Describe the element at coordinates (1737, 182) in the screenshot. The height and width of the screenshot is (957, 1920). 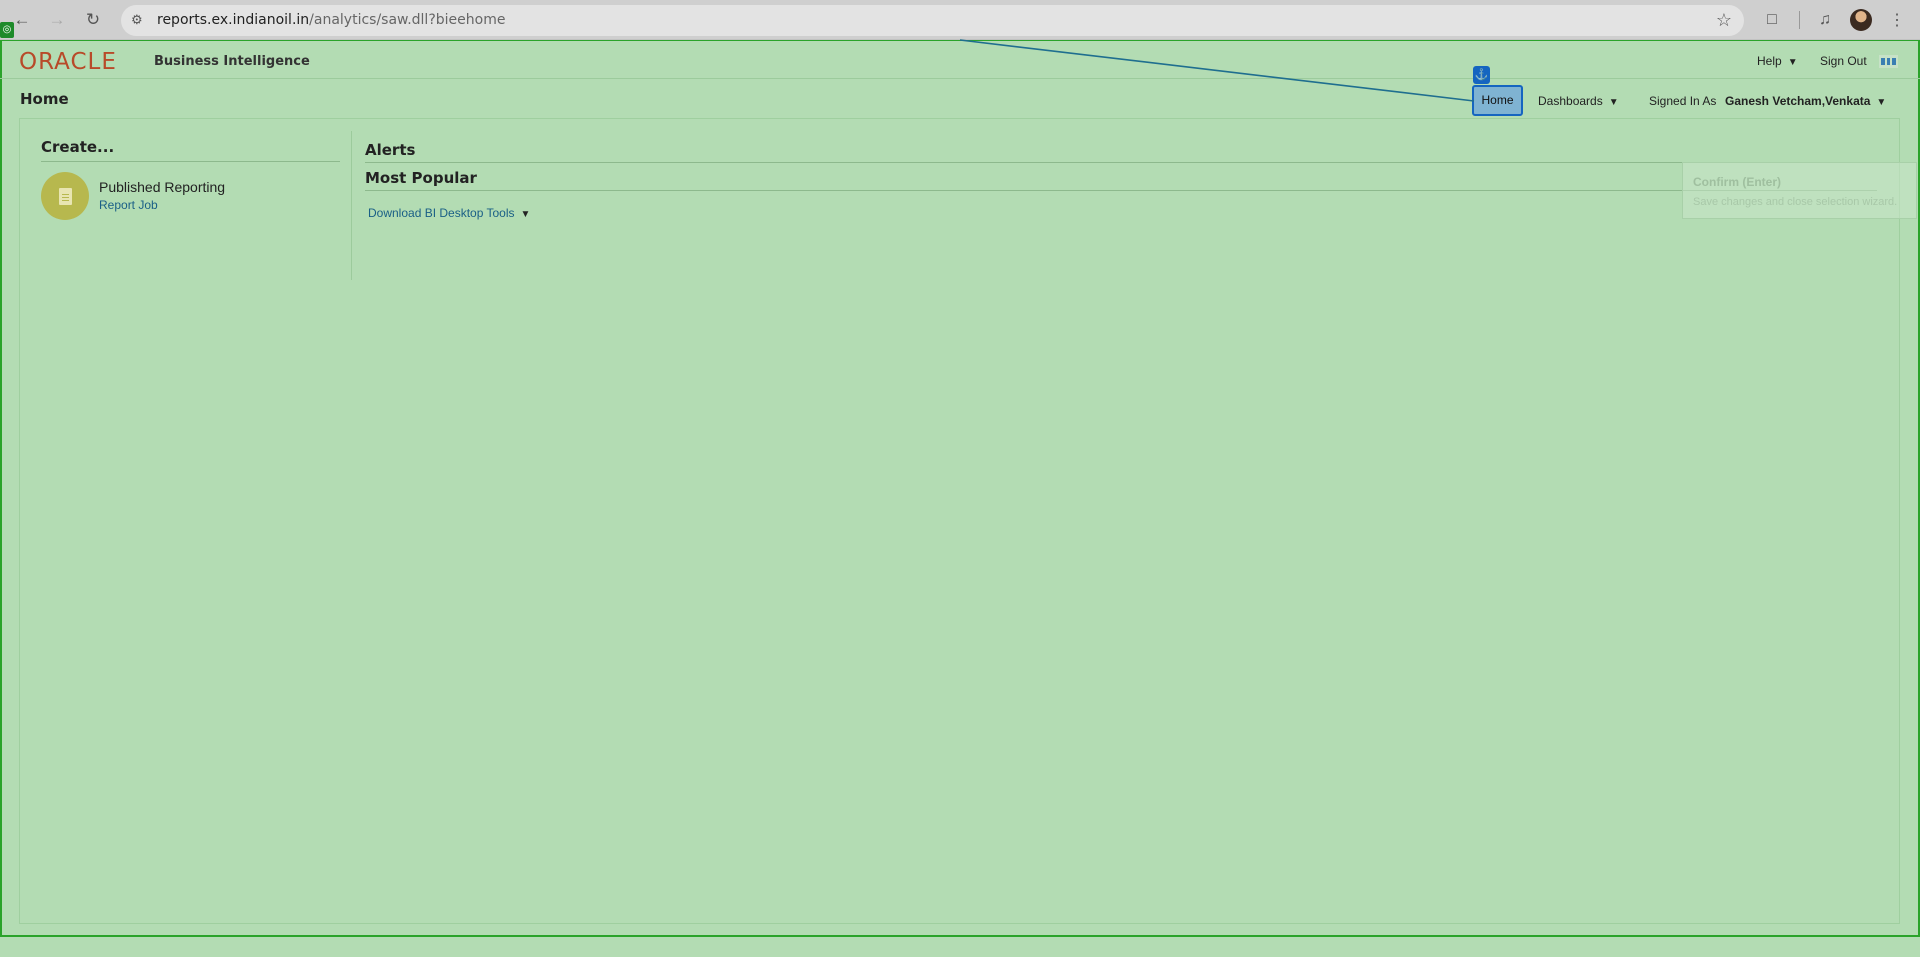
I see `tooltip-title: Confirm (Enter)` at that location.